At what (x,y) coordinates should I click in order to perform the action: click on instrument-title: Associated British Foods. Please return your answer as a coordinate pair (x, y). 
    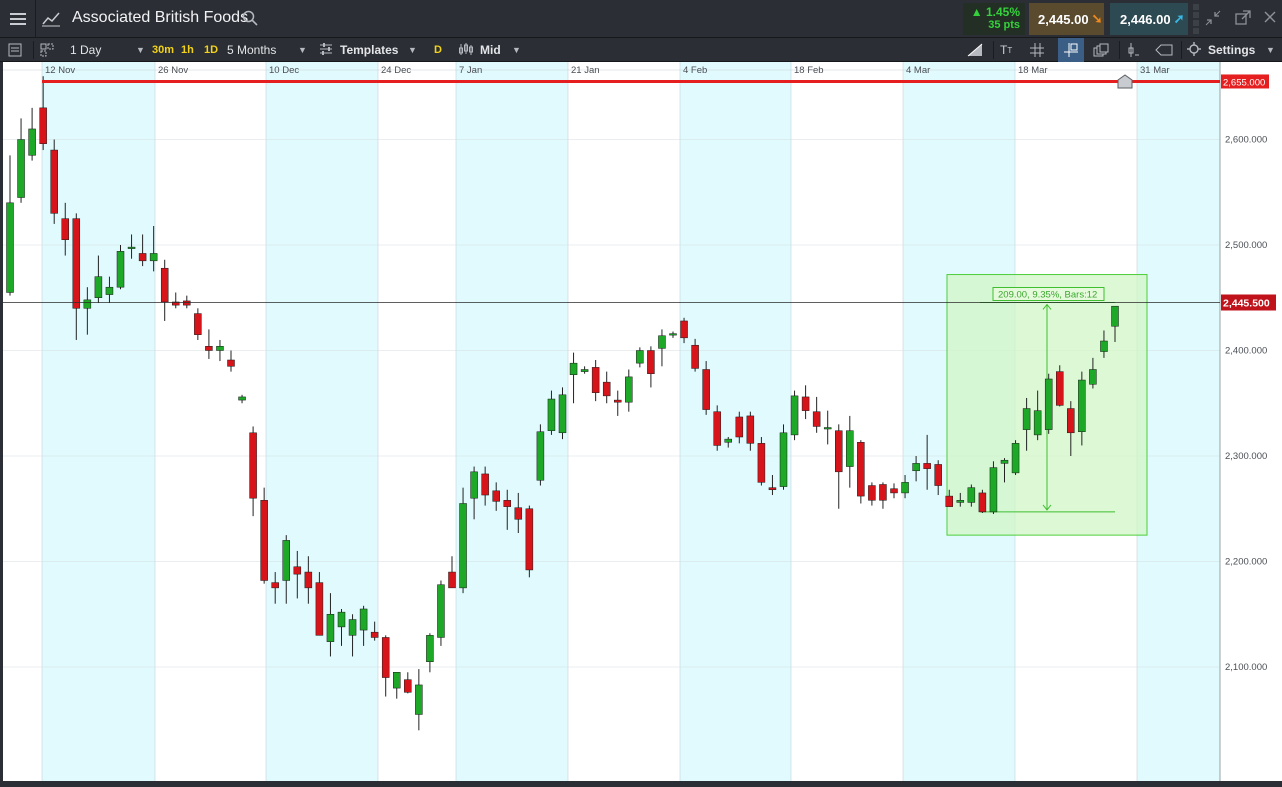
    Looking at the image, I should click on (160, 17).